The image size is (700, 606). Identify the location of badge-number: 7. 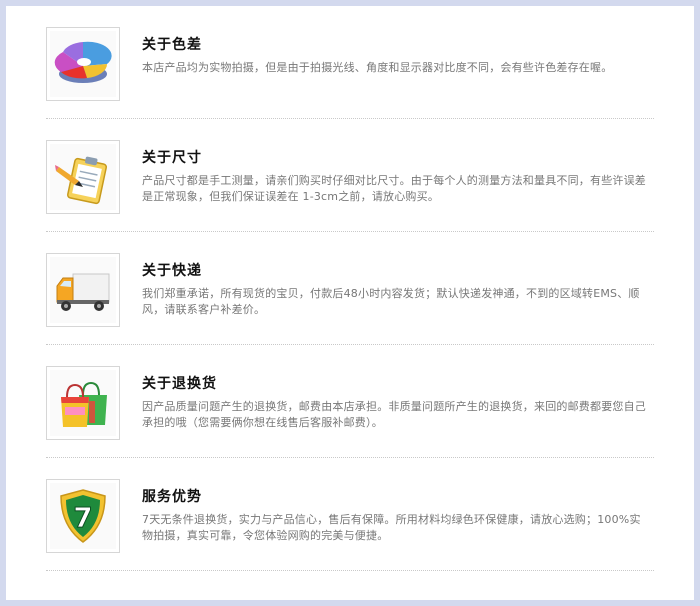
(82, 517).